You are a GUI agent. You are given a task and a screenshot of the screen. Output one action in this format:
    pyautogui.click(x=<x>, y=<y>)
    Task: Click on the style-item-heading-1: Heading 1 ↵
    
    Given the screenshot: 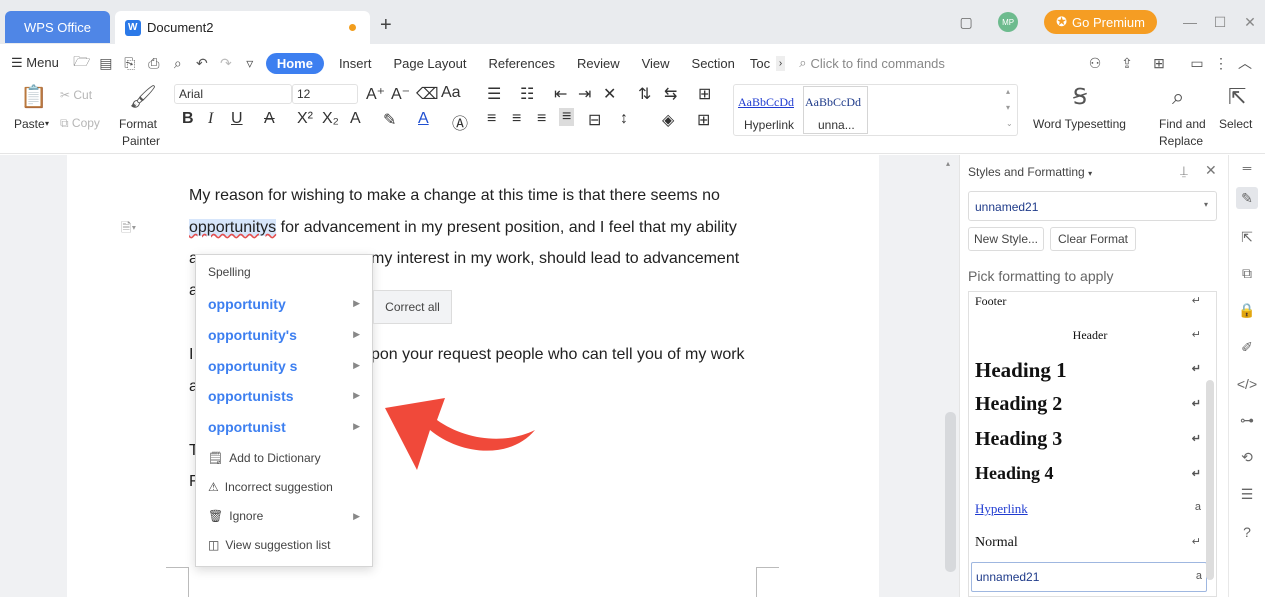 What is the action you would take?
    pyautogui.click(x=1090, y=372)
    